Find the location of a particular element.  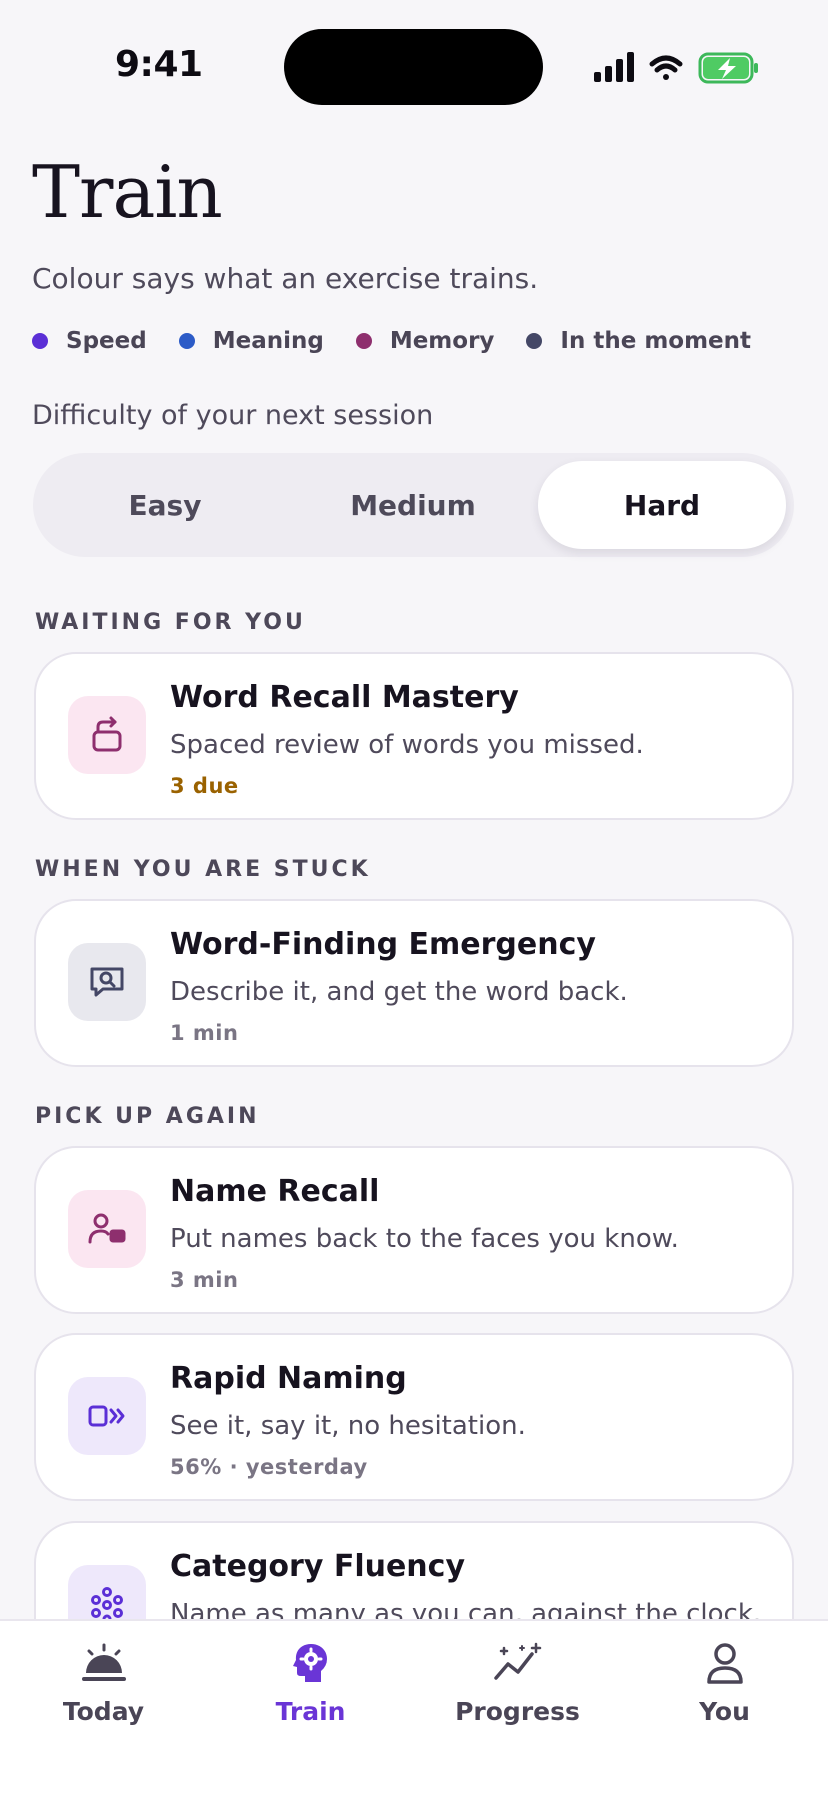

difficulty-option-easy: Easy is located at coordinates (165, 505).